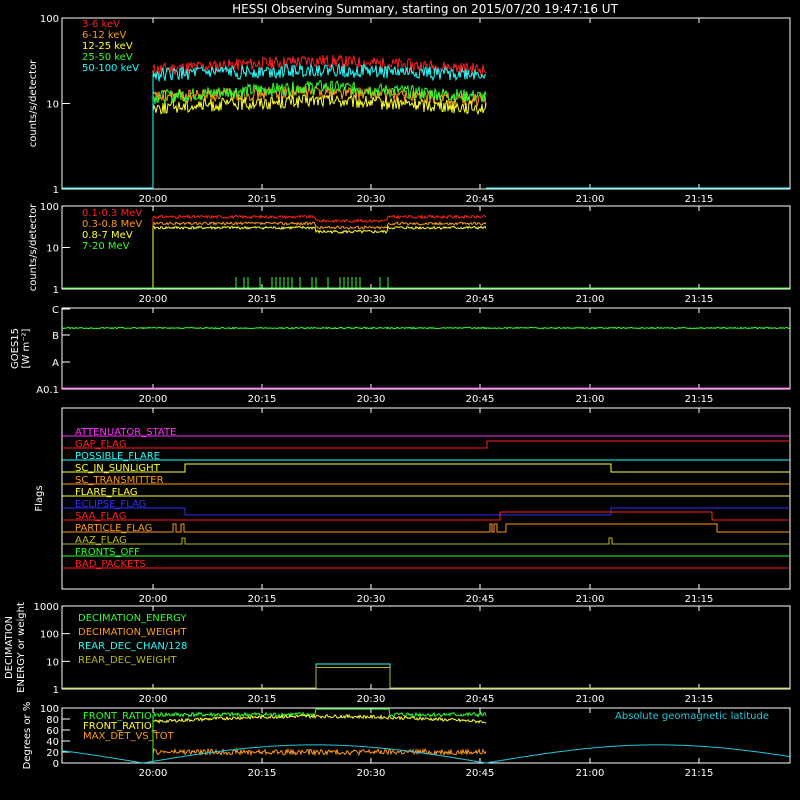  What do you see at coordinates (55, 310) in the screenshot?
I see `y-tick-label: C` at bounding box center [55, 310].